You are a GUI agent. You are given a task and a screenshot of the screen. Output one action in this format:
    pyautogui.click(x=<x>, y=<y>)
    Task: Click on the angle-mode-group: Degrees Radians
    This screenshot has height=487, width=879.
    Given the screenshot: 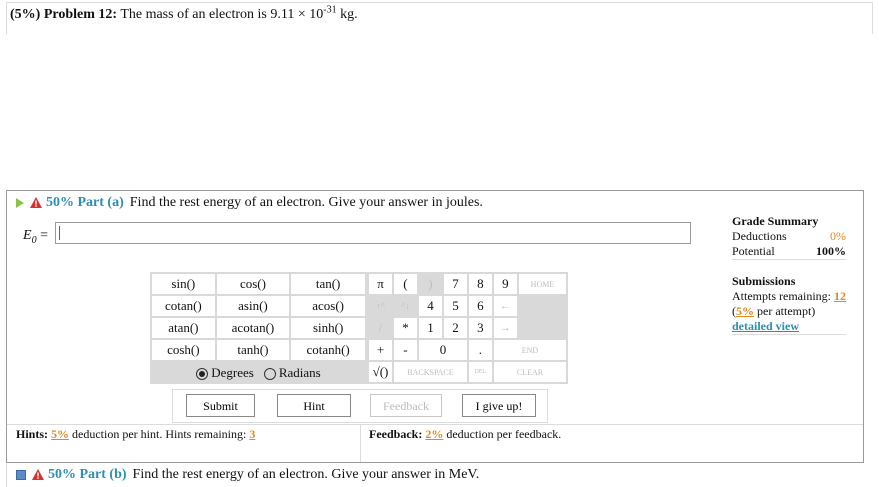 What is the action you would take?
    pyautogui.click(x=258, y=373)
    